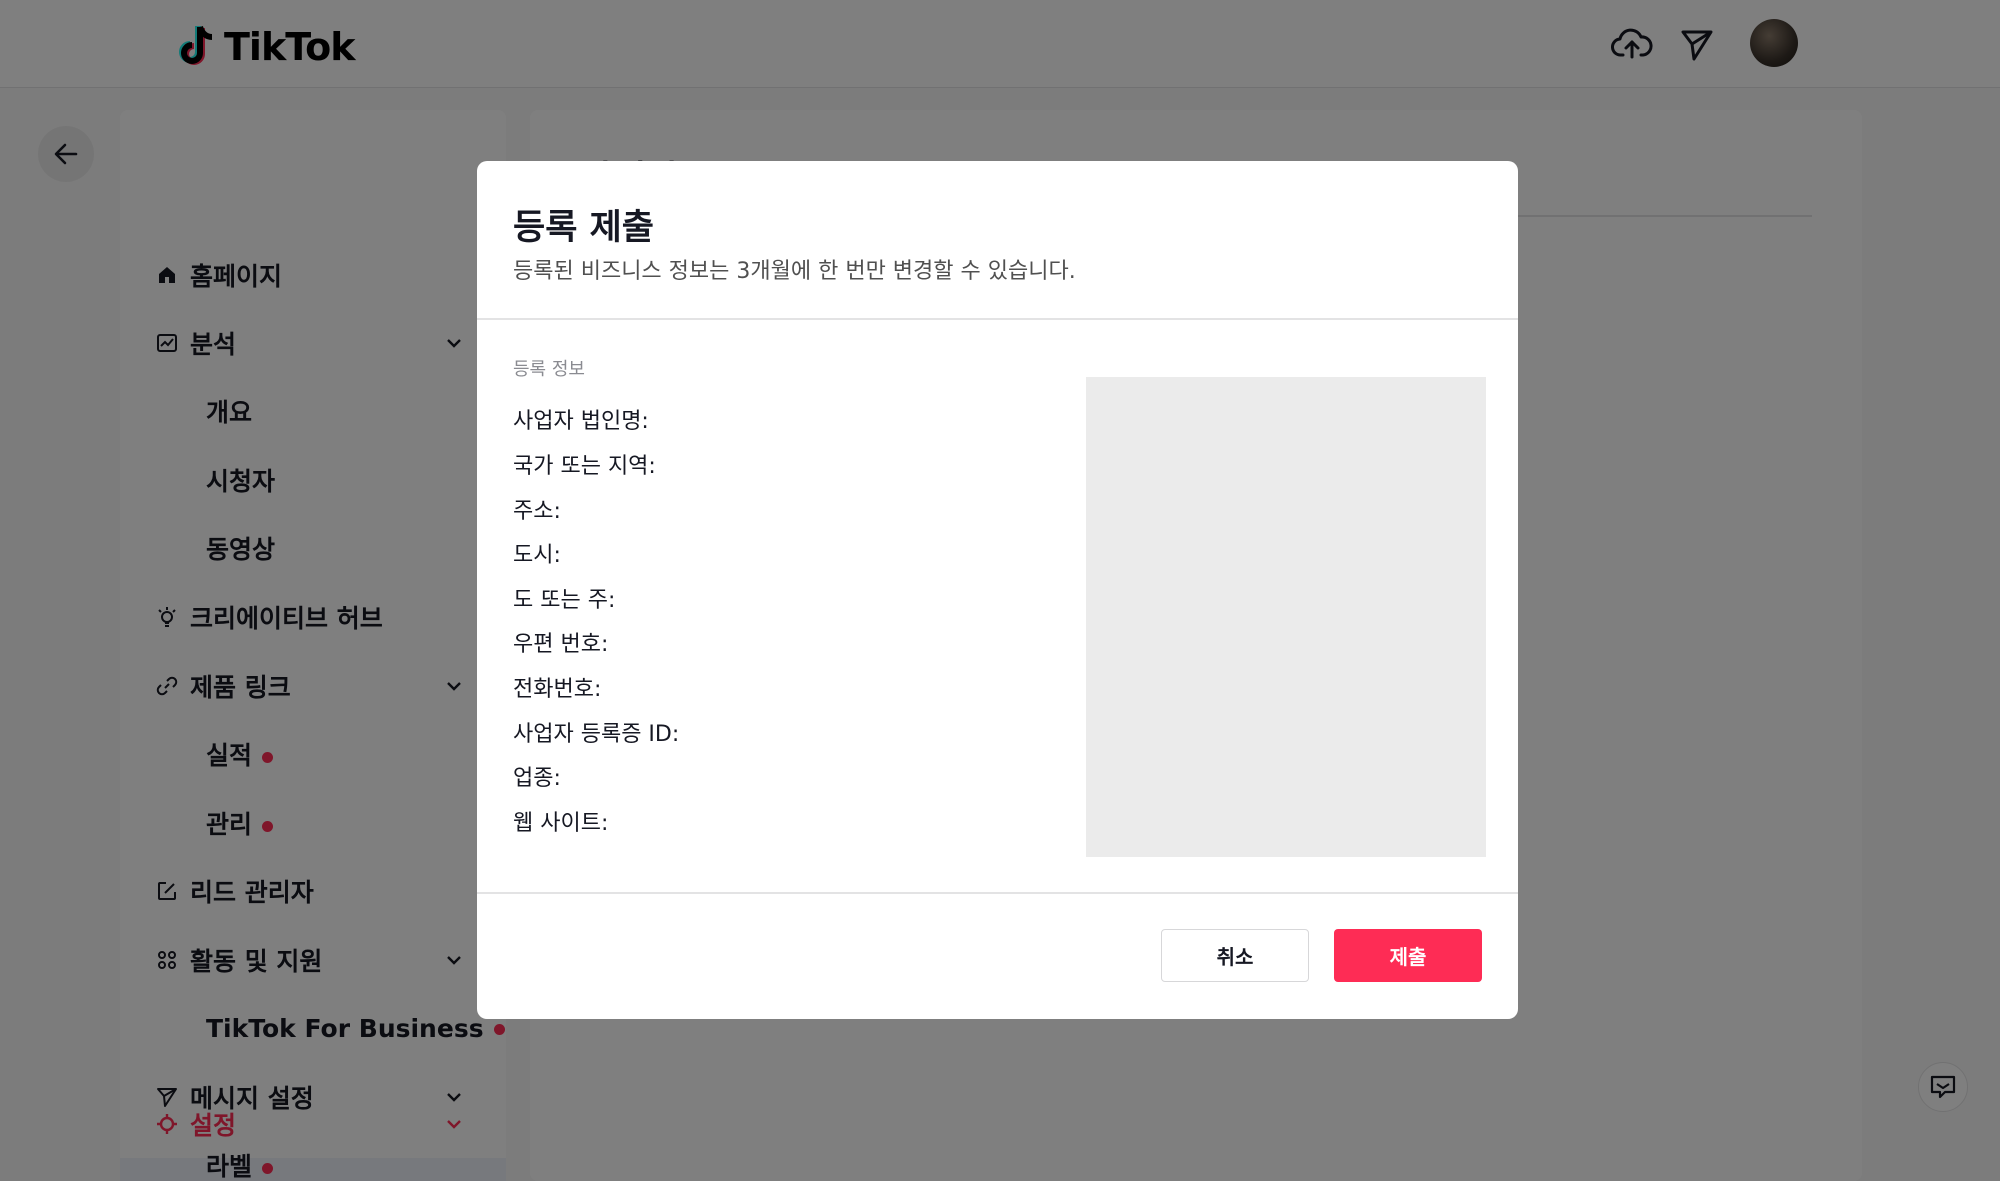 Image resolution: width=2000 pixels, height=1181 pixels. Describe the element at coordinates (537, 511) in the screenshot. I see `field-address: 주소:` at that location.